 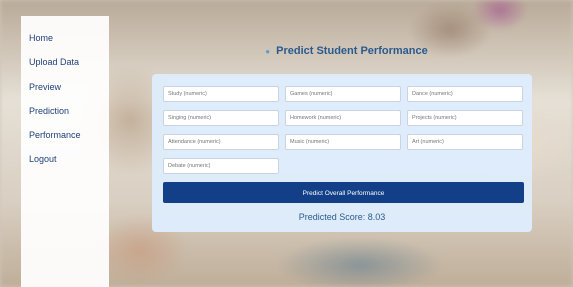 What do you see at coordinates (41, 38) in the screenshot?
I see `sidebar-item-home: Home` at bounding box center [41, 38].